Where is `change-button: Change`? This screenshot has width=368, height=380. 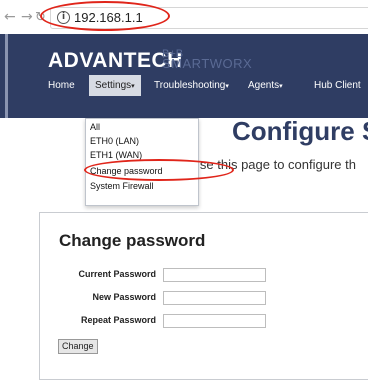
change-button: Change is located at coordinates (78, 346).